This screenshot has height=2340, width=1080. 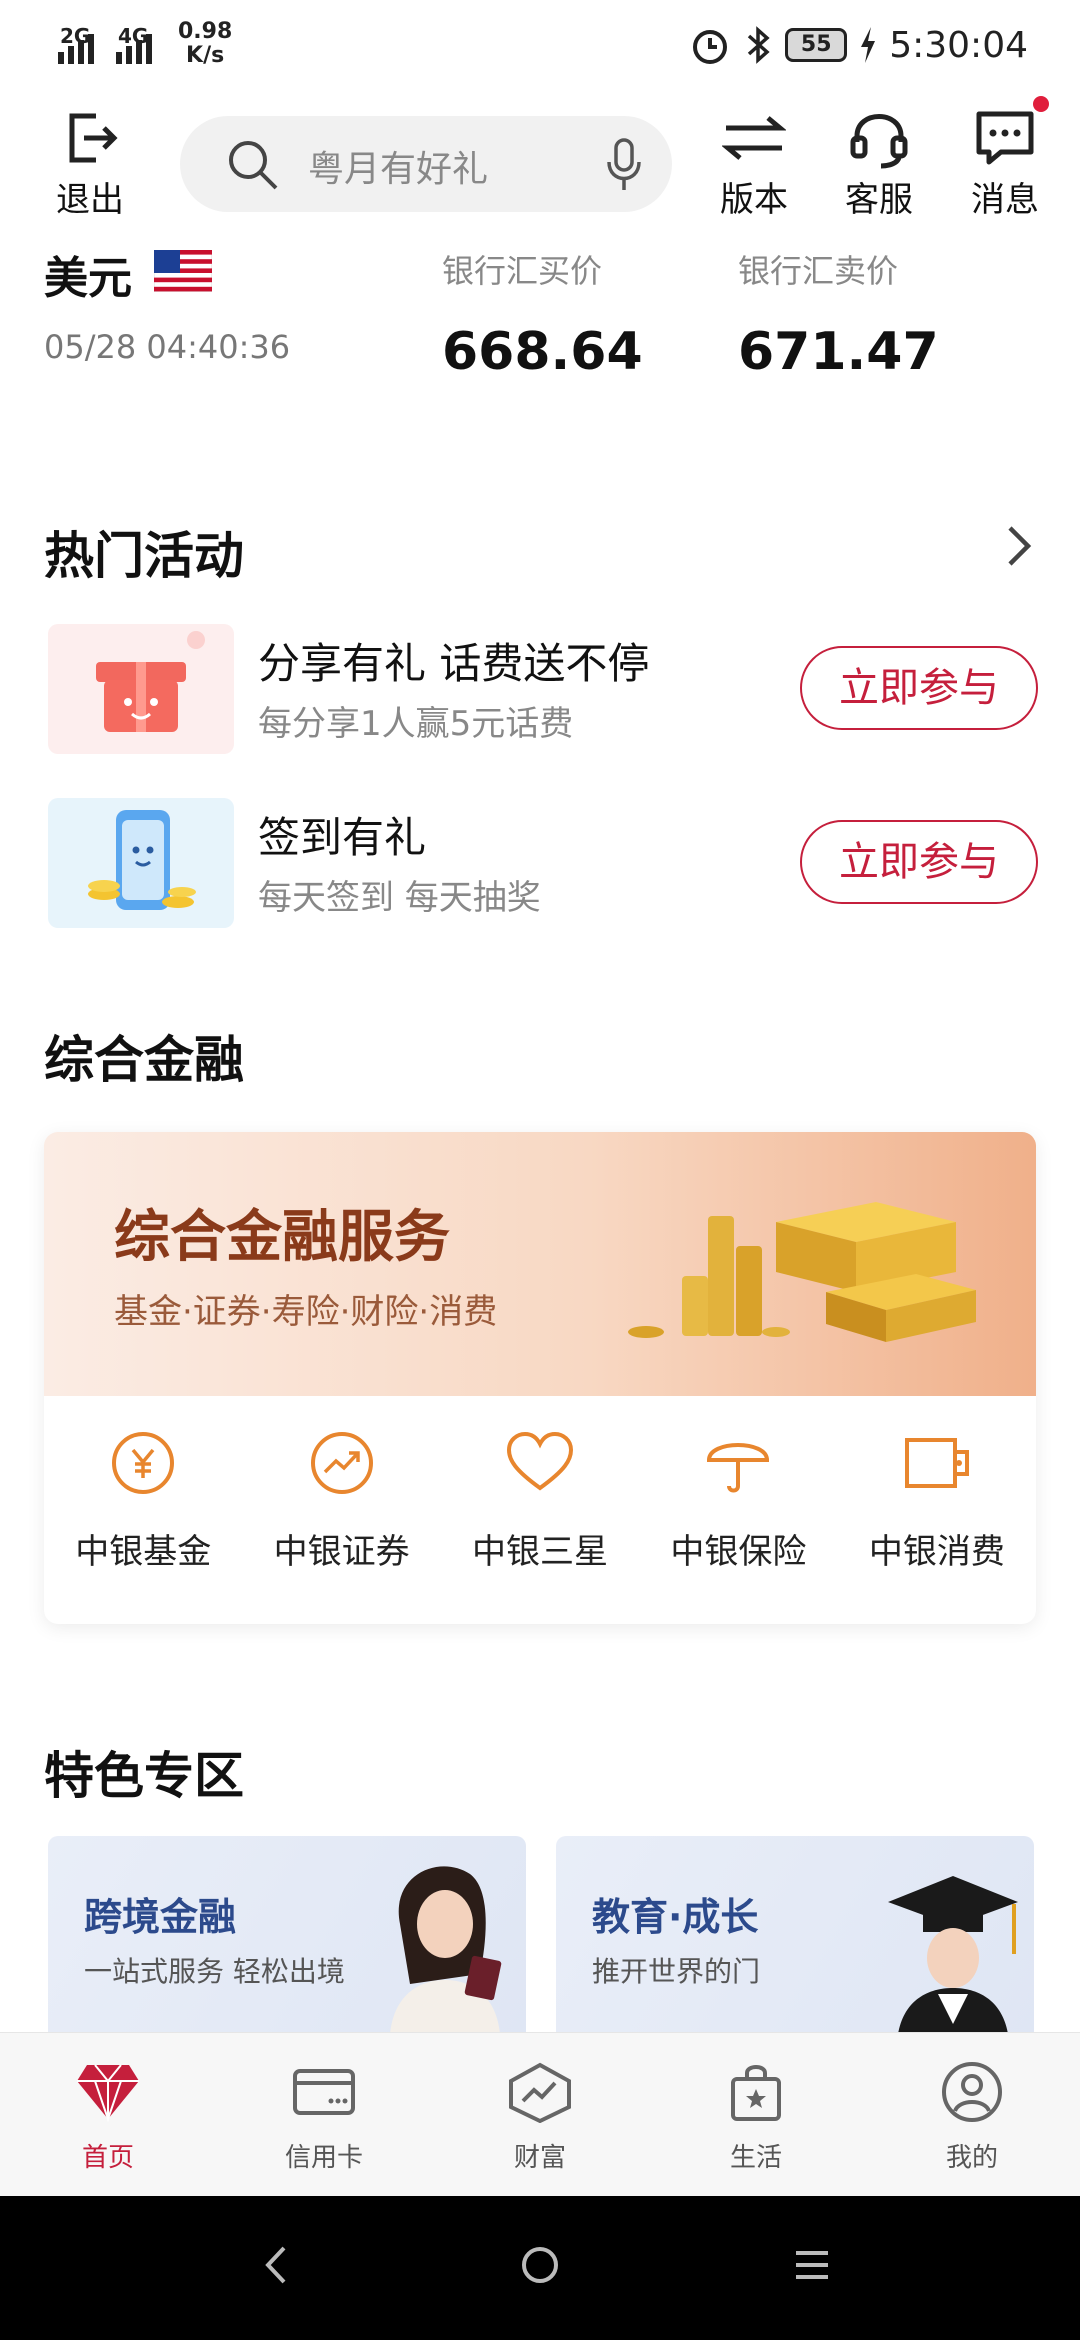 I want to click on search-bar: 粤月有好礼, so click(x=426, y=164).